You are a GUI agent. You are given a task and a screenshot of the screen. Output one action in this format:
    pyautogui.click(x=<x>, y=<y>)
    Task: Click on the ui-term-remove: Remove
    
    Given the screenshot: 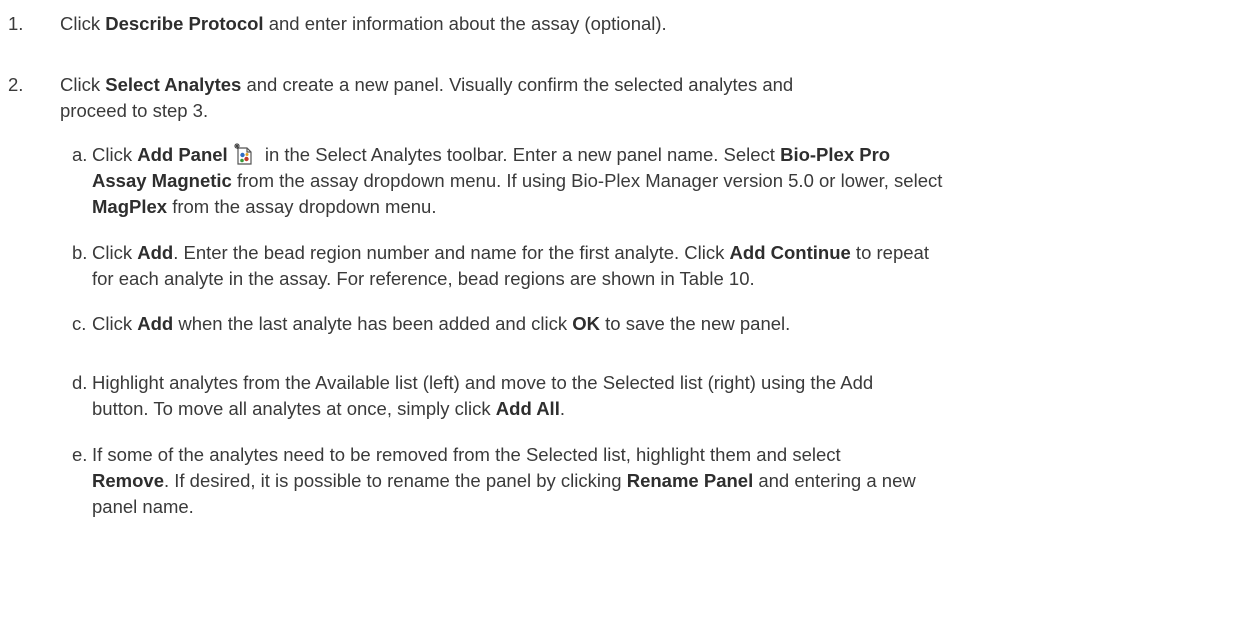 What is the action you would take?
    pyautogui.click(x=128, y=480)
    